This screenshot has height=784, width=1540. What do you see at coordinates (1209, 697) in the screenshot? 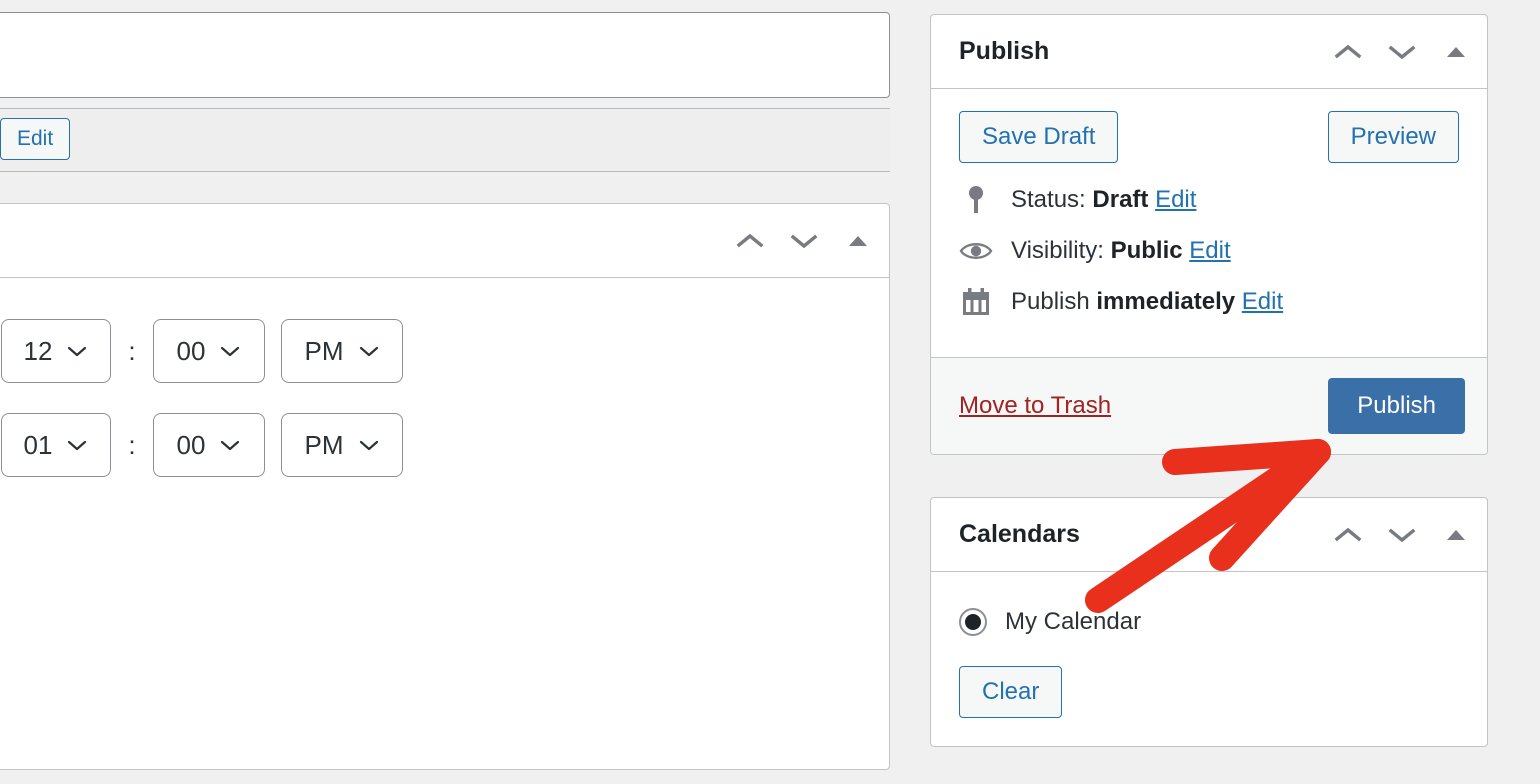
I see `clear-action: Clear` at bounding box center [1209, 697].